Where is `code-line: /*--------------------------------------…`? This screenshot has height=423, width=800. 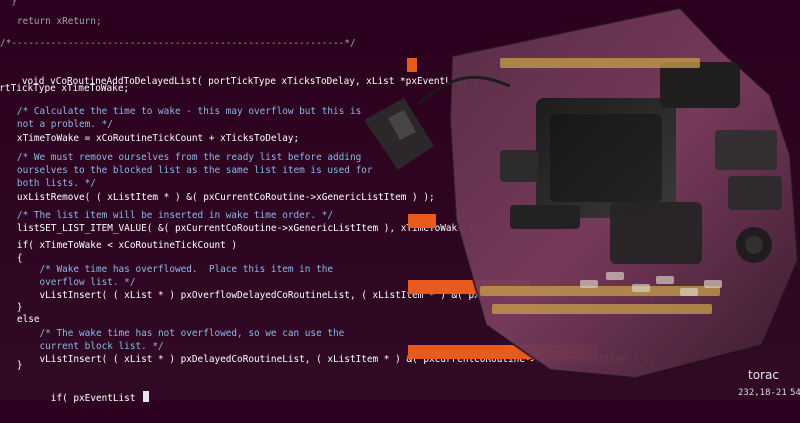
code-line: /*--------------------------------------… is located at coordinates (178, 43).